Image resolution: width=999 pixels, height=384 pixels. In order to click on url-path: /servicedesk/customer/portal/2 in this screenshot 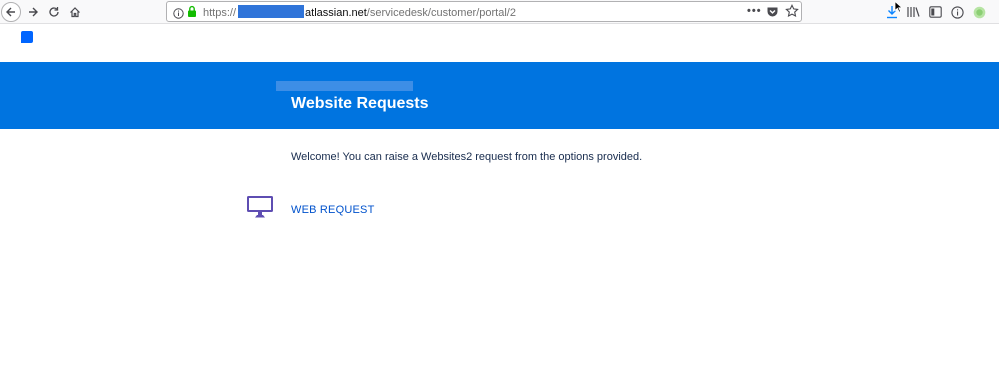, I will do `click(441, 13)`.